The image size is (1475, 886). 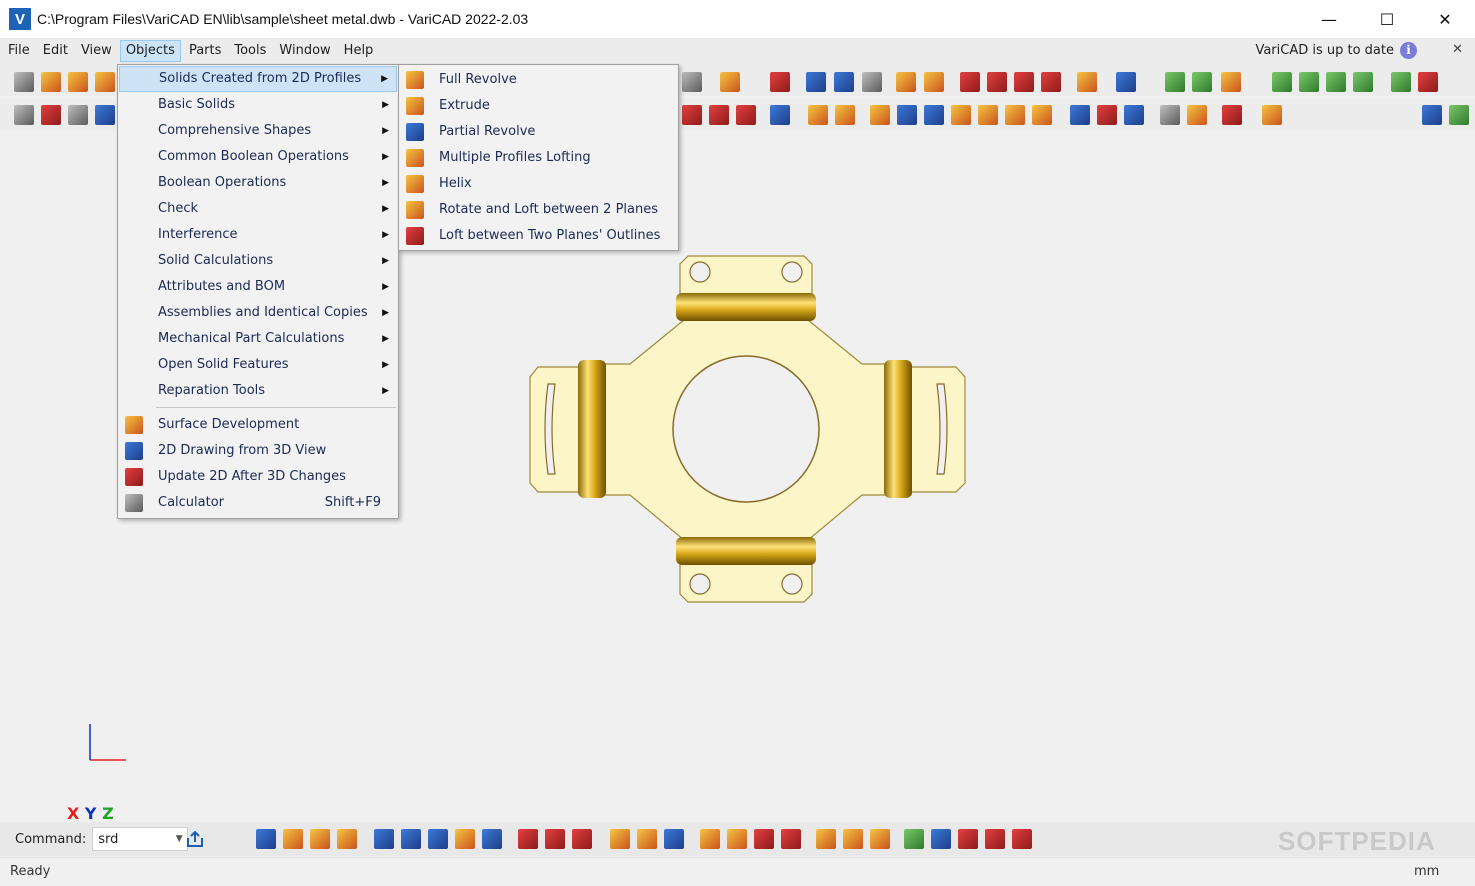 What do you see at coordinates (1445, 19) in the screenshot?
I see `close-button: ✕` at bounding box center [1445, 19].